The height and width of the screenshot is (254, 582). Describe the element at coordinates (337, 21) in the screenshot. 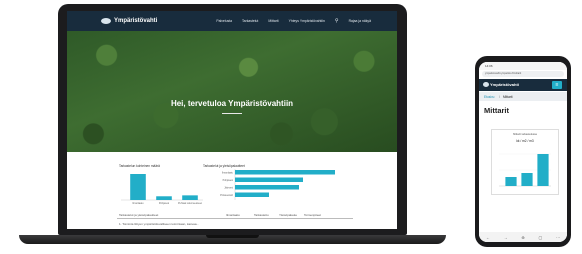

I see `search-icon: ⚲` at that location.